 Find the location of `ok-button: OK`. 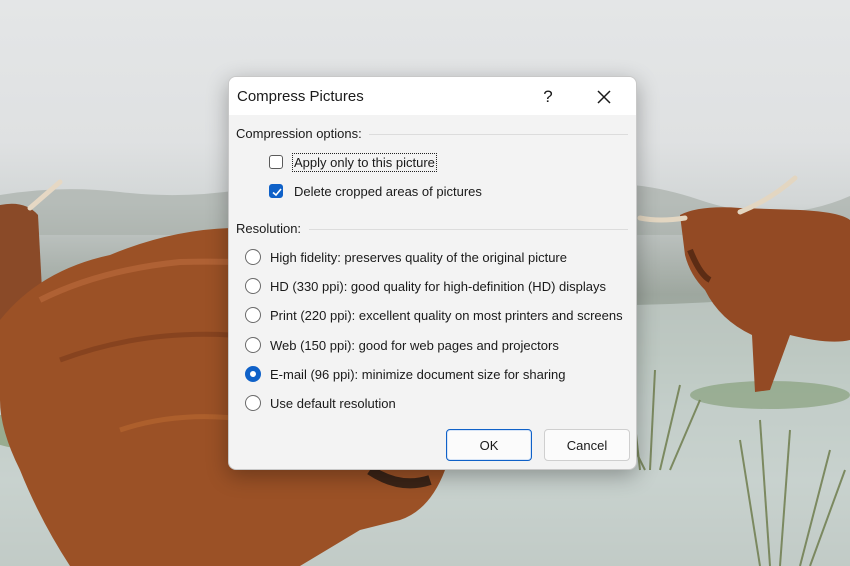

ok-button: OK is located at coordinates (489, 445).